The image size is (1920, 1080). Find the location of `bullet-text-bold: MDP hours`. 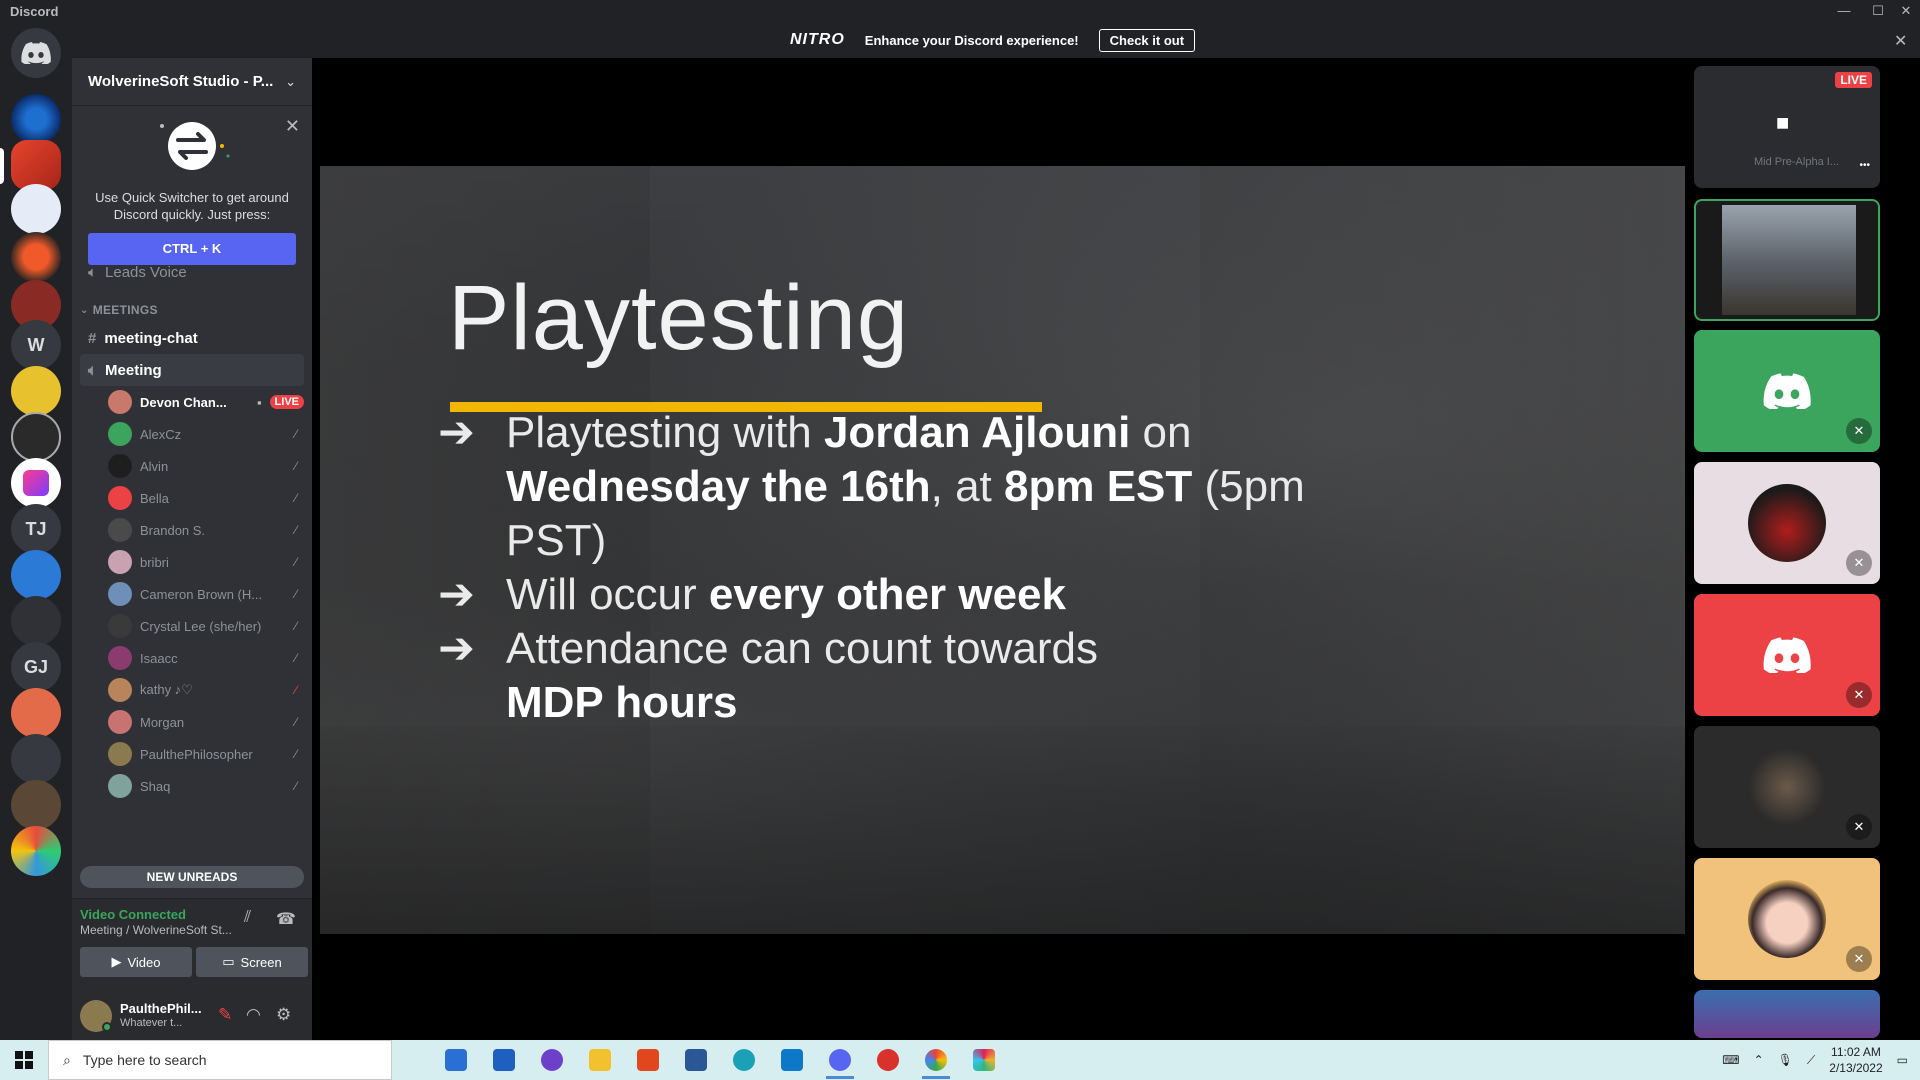

bullet-text-bold: MDP hours is located at coordinates (622, 702).